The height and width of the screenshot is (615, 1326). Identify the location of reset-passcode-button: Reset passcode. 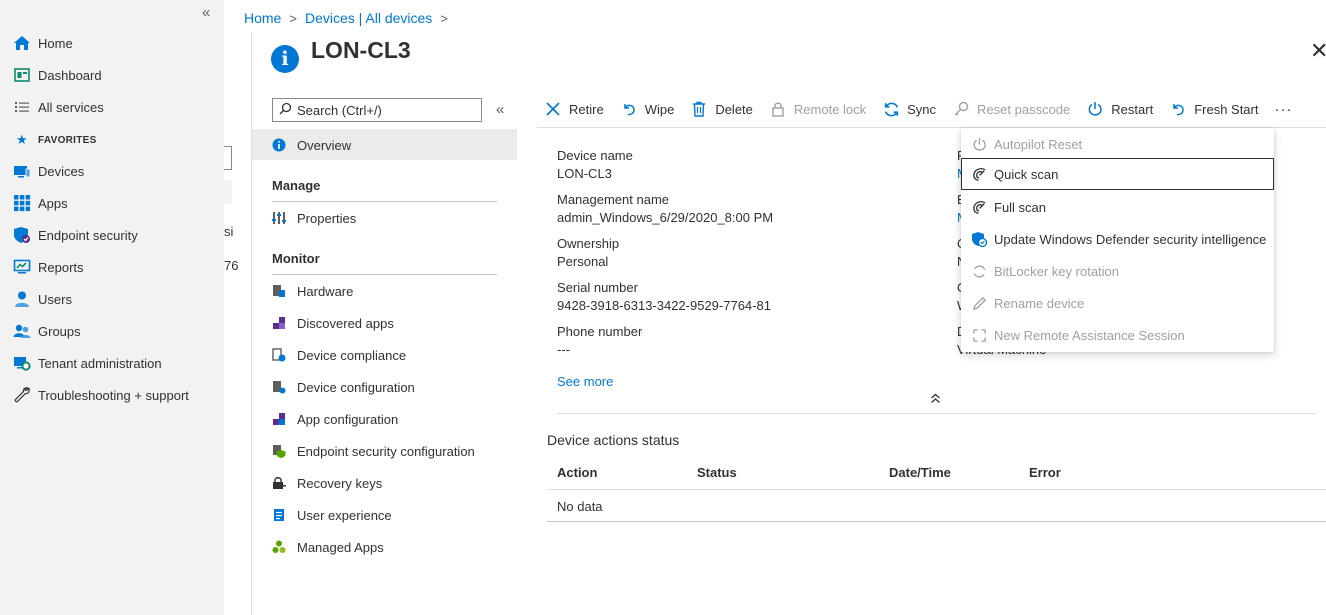
(1011, 109).